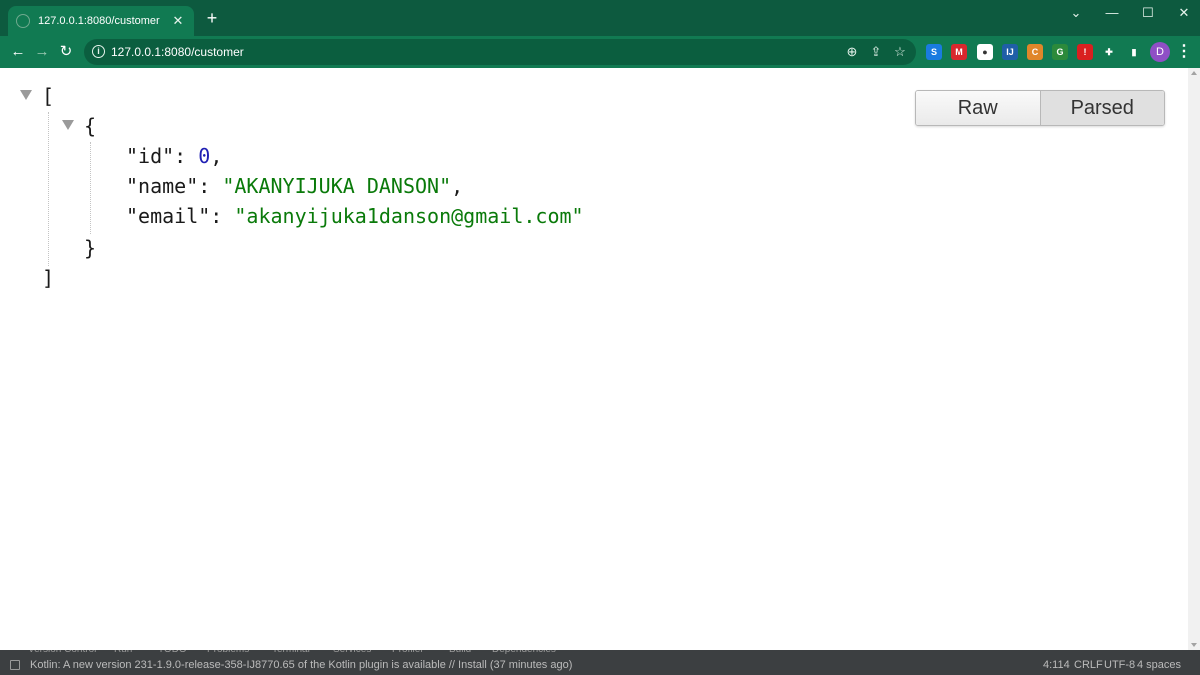  I want to click on tab-close-icon: ✕, so click(178, 21).